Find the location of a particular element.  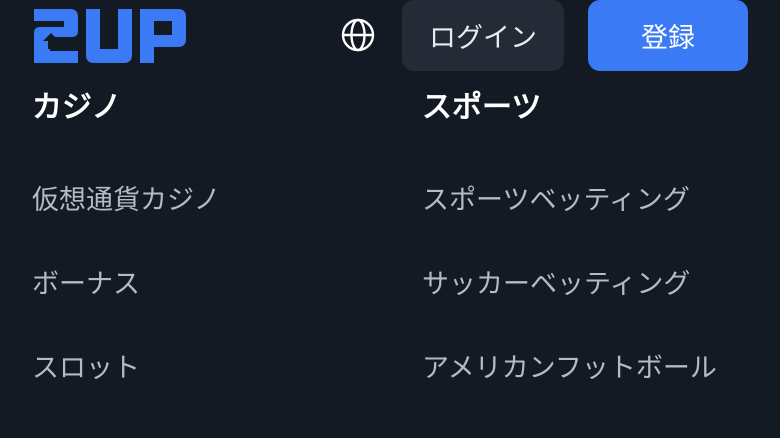

sports-link-american-football: アメリカンフットボール is located at coordinates (569, 391).